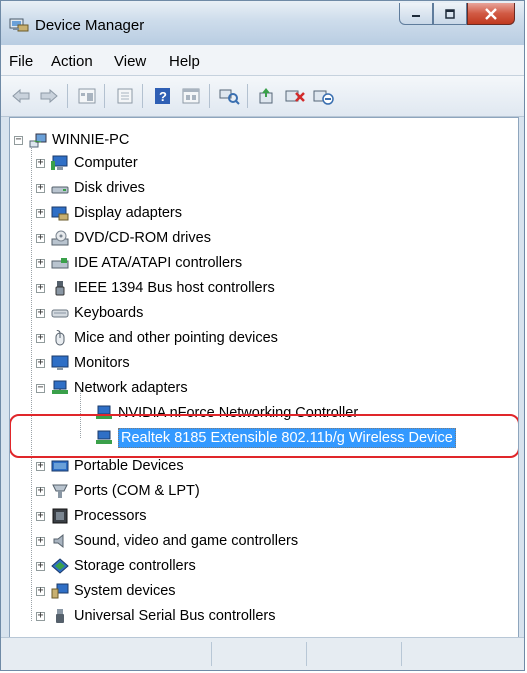 The height and width of the screenshot is (673, 527). I want to click on uninstall-button, so click(295, 96).